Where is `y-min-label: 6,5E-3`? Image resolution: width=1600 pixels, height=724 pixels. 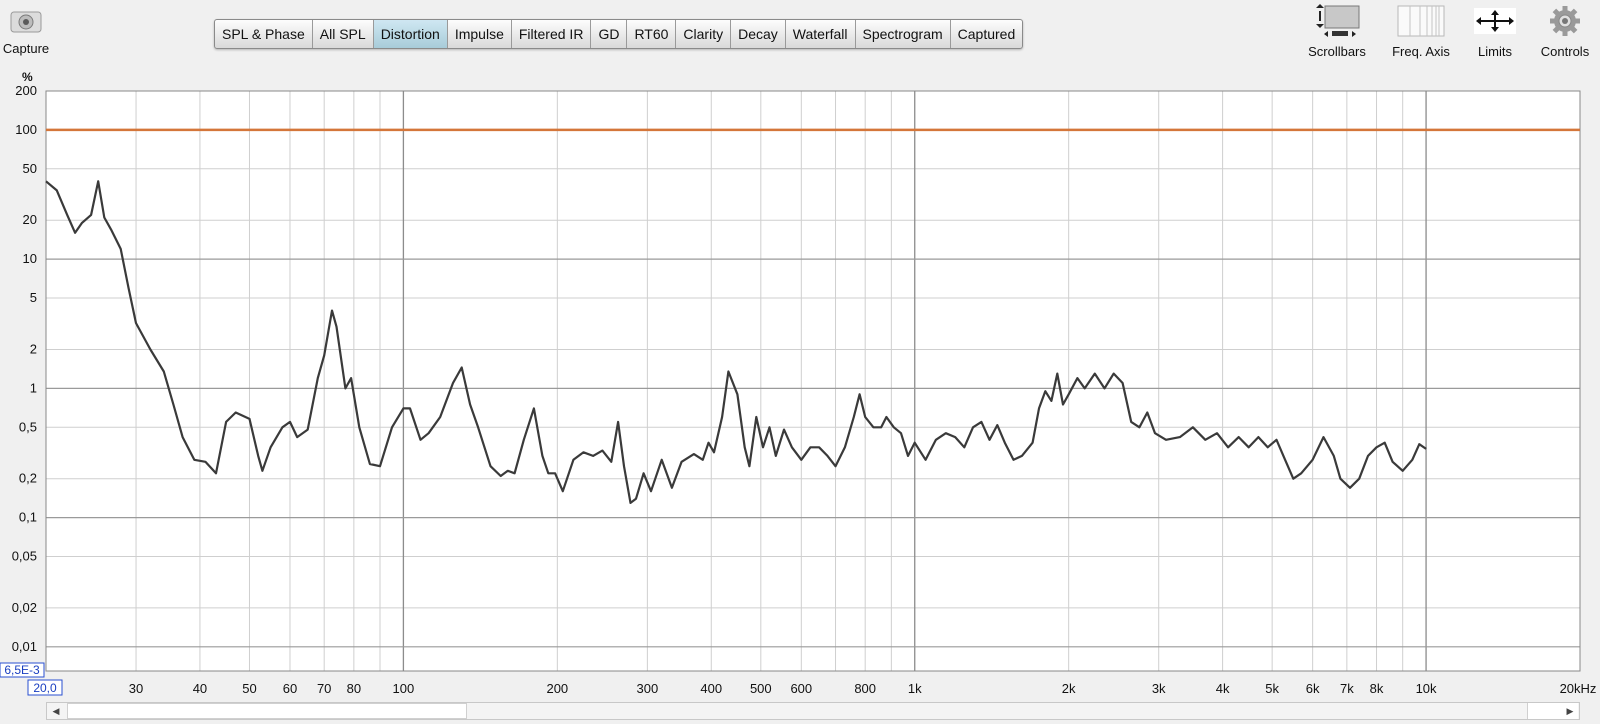 y-min-label: 6,5E-3 is located at coordinates (22, 670).